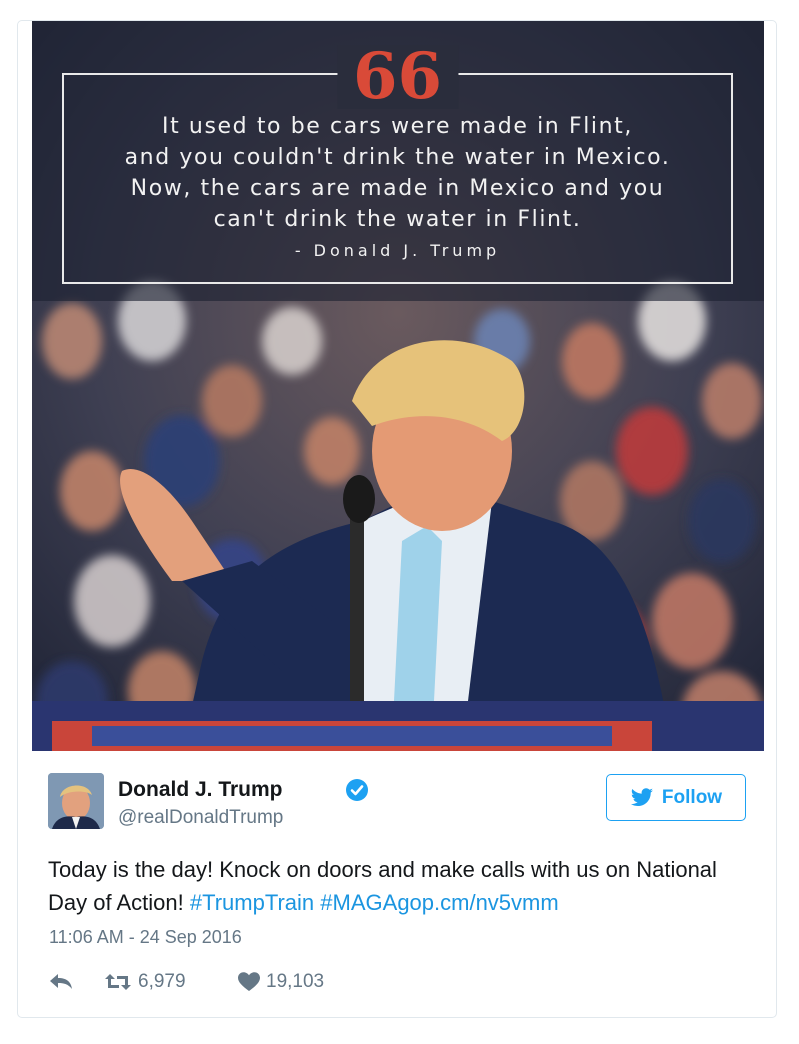 This screenshot has width=799, height=1044. What do you see at coordinates (692, 797) in the screenshot?
I see `follow-label: Follow` at bounding box center [692, 797].